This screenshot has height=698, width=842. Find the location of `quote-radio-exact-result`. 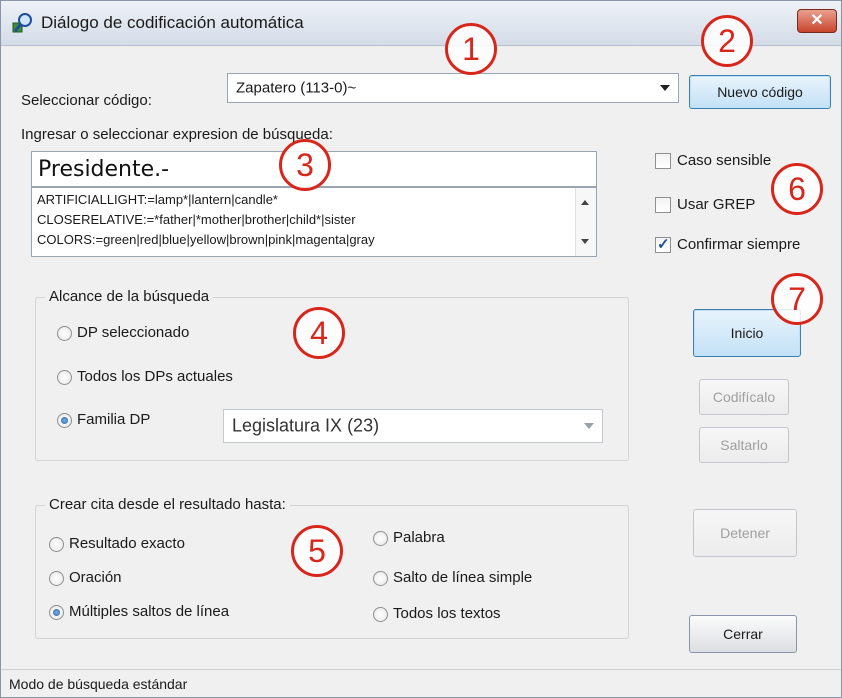

quote-radio-exact-result is located at coordinates (56, 544).